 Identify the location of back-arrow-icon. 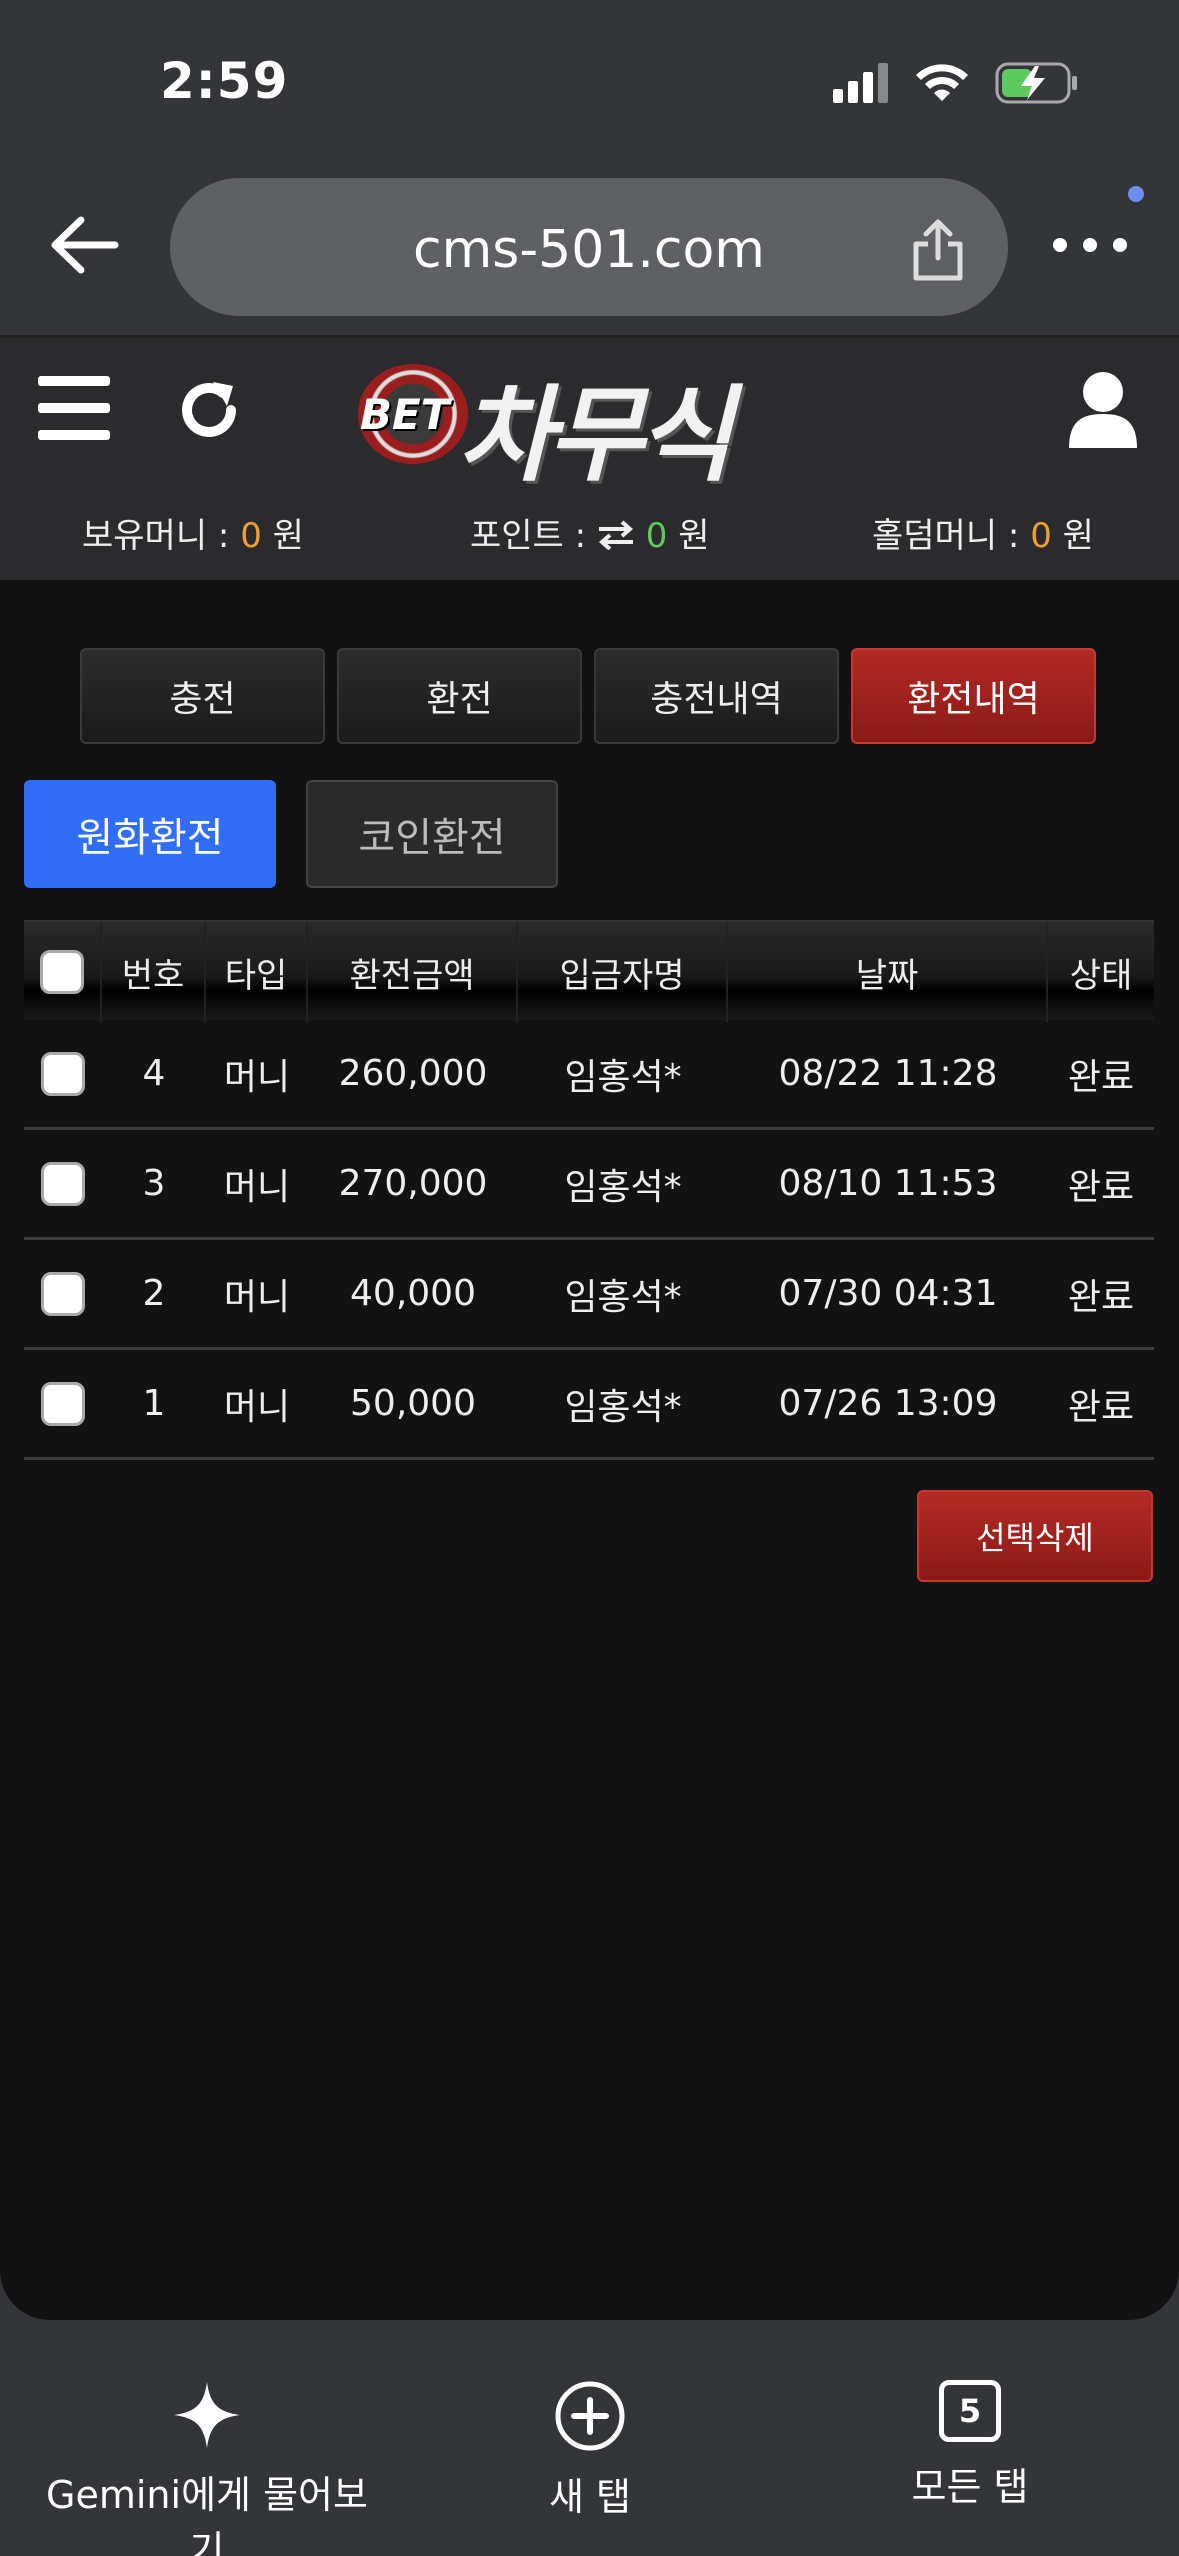
(85, 245).